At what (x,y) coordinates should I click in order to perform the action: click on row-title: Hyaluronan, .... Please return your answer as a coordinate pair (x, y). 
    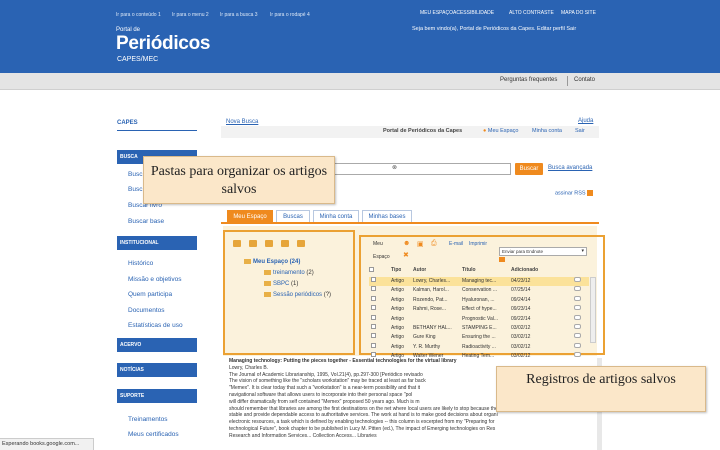
    Looking at the image, I should click on (485, 300).